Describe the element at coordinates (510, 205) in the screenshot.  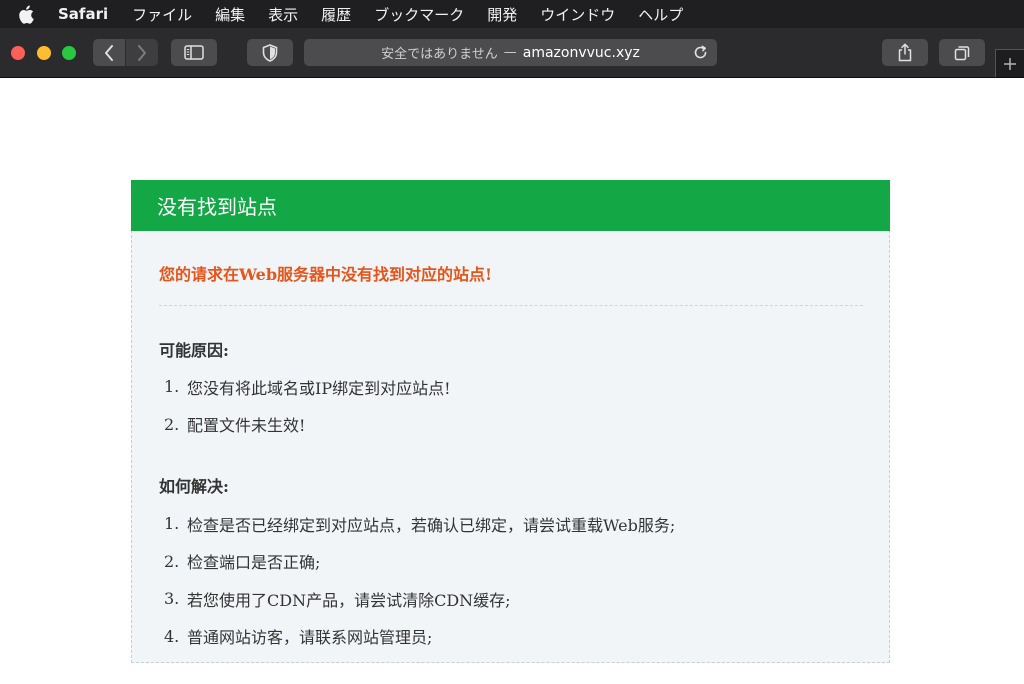
I see `panel-header: 没有找到站点` at that location.